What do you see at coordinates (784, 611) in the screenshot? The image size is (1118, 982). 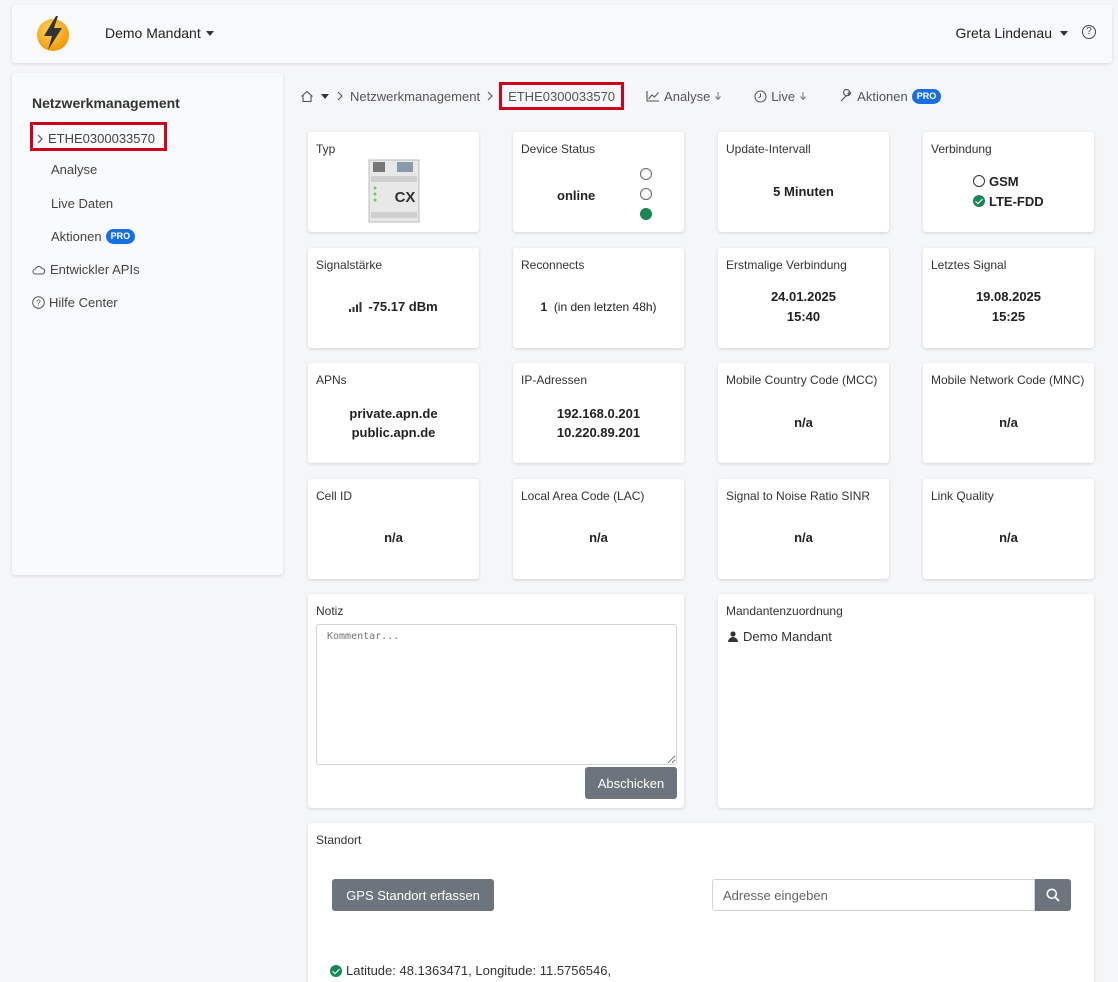 I see `card-label: Mandantenzuordnung` at bounding box center [784, 611].